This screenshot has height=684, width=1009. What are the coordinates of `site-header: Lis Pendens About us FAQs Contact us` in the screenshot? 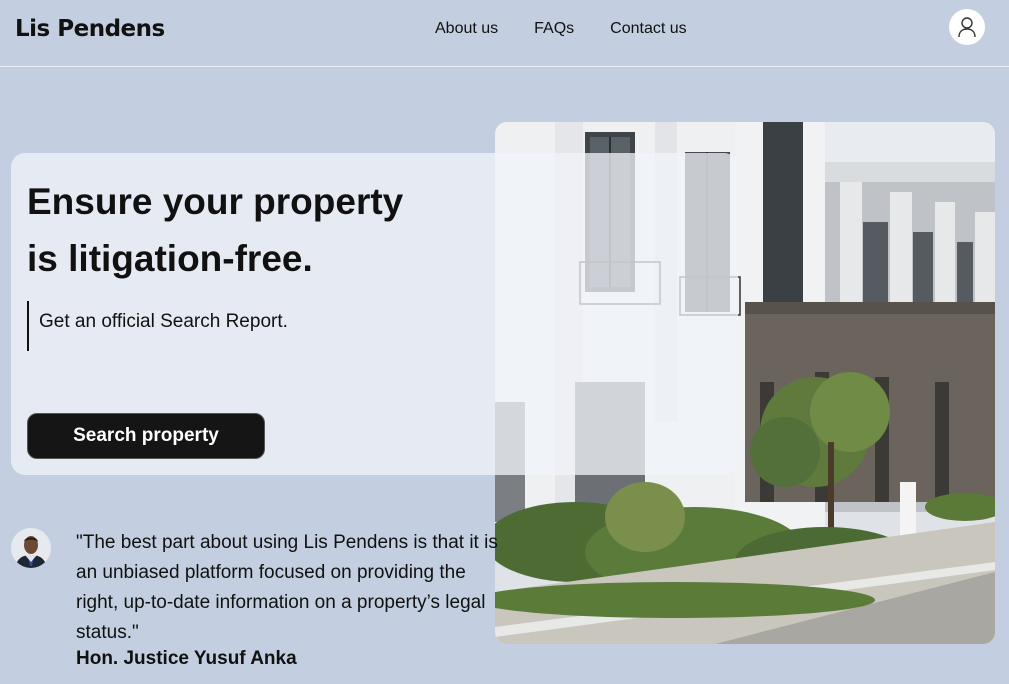 It's located at (504, 33).